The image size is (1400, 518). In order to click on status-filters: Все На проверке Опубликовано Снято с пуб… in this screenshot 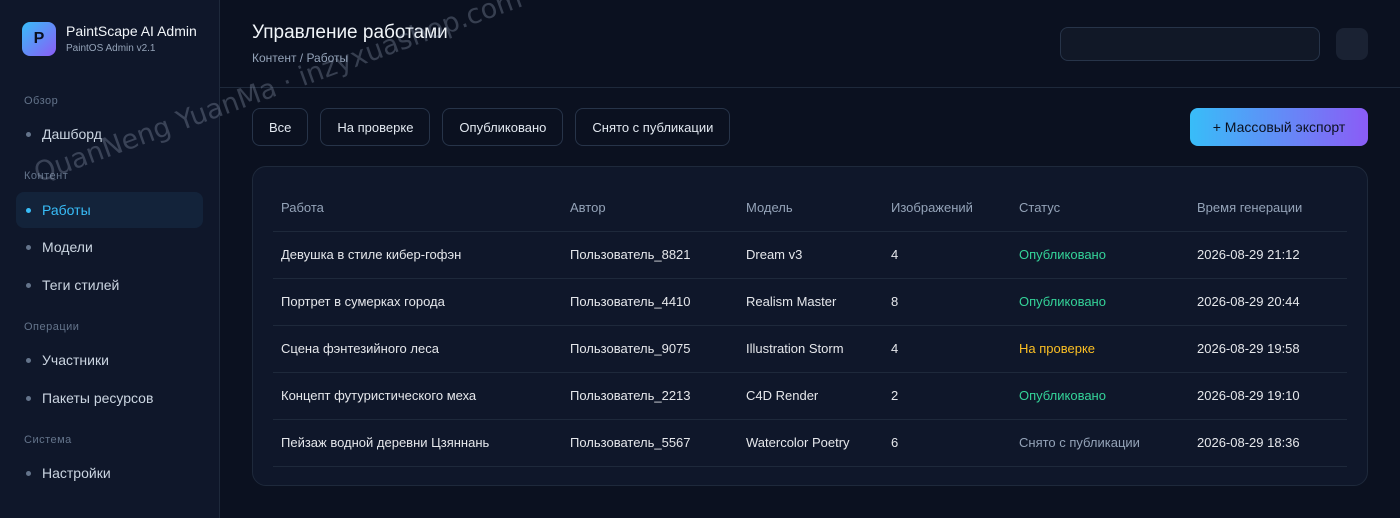, I will do `click(497, 127)`.